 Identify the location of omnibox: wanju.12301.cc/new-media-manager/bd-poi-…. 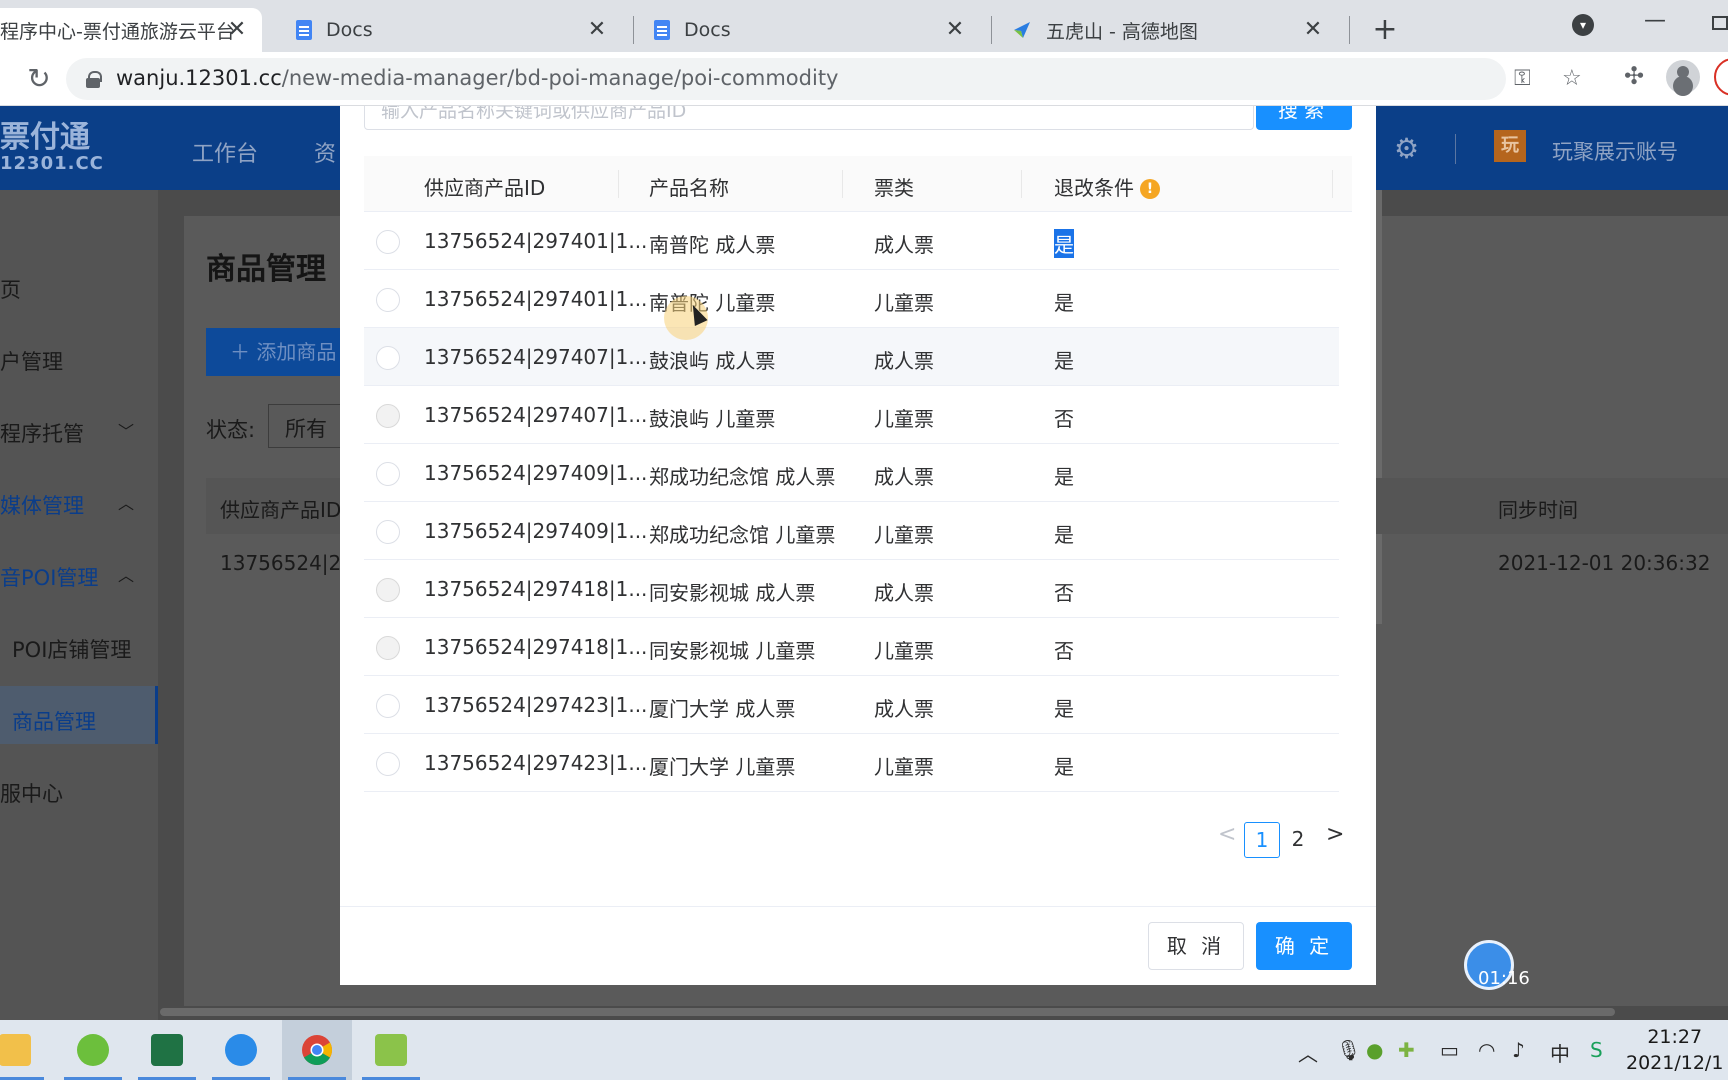
(824, 79).